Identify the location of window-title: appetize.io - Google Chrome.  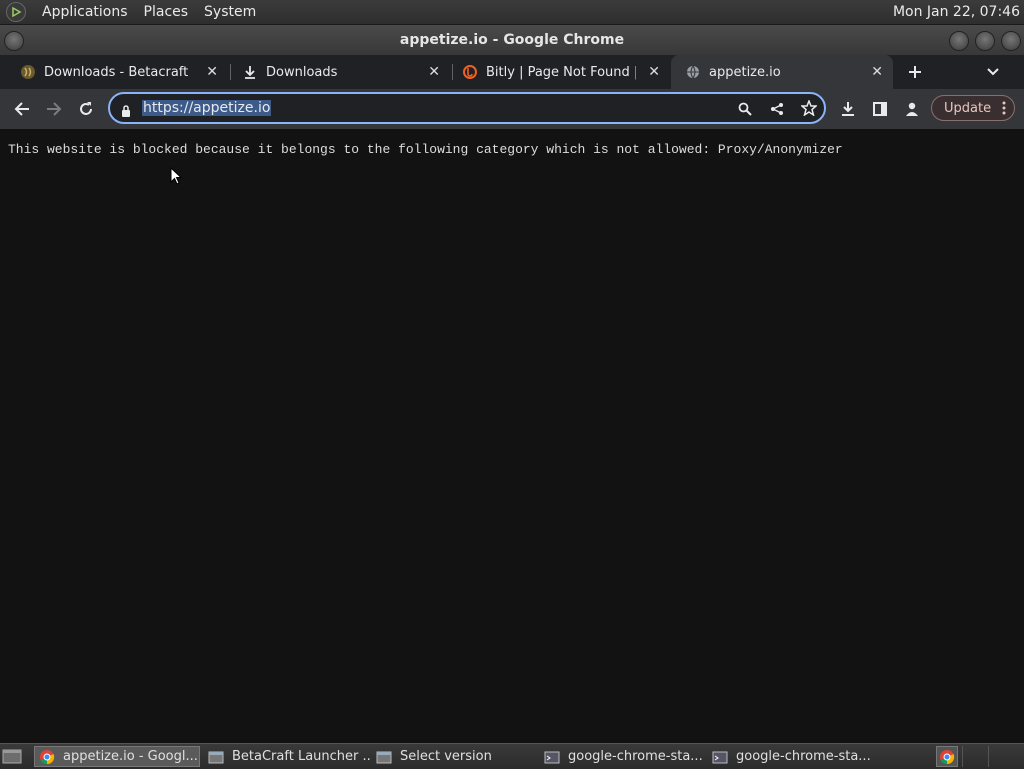
(512, 40).